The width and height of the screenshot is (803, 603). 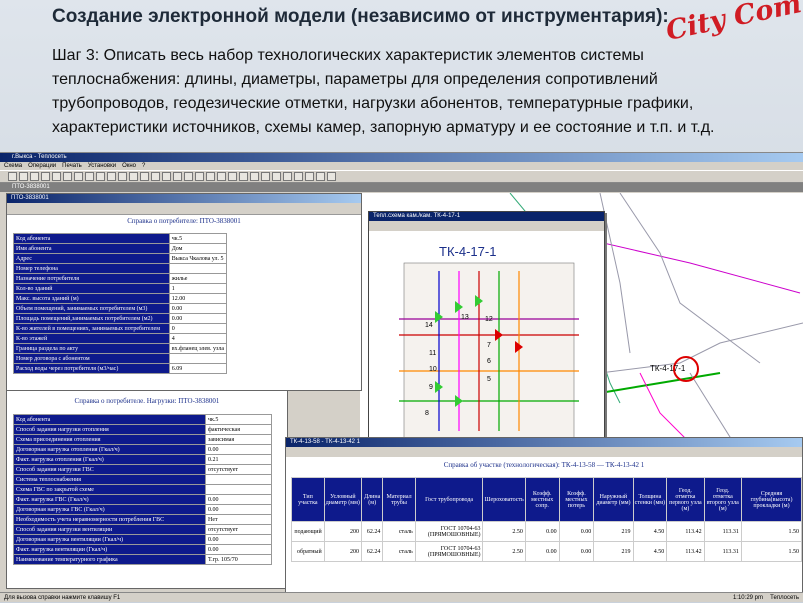 I want to click on row-key: Назначение потребителя, so click(x=91, y=278).